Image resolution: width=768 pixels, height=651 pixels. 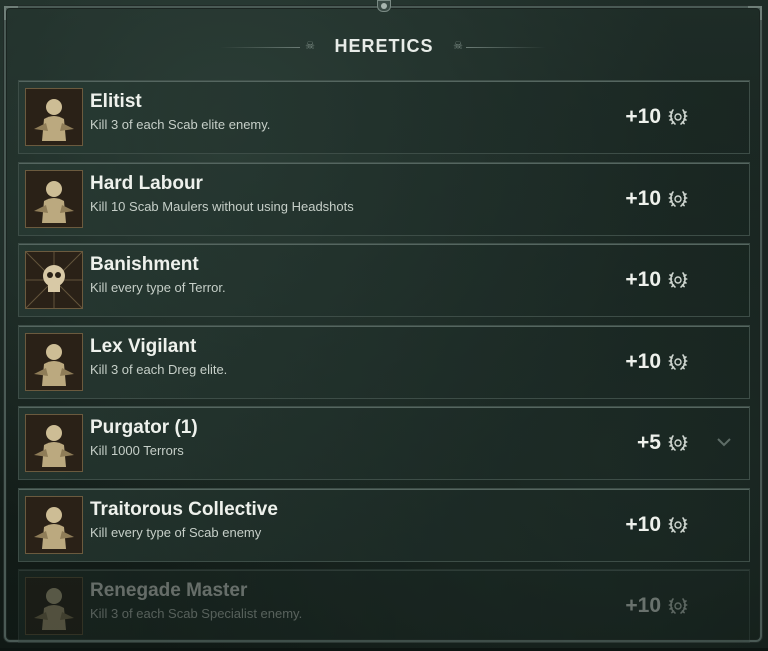 What do you see at coordinates (54, 443) in the screenshot?
I see `horde-icon` at bounding box center [54, 443].